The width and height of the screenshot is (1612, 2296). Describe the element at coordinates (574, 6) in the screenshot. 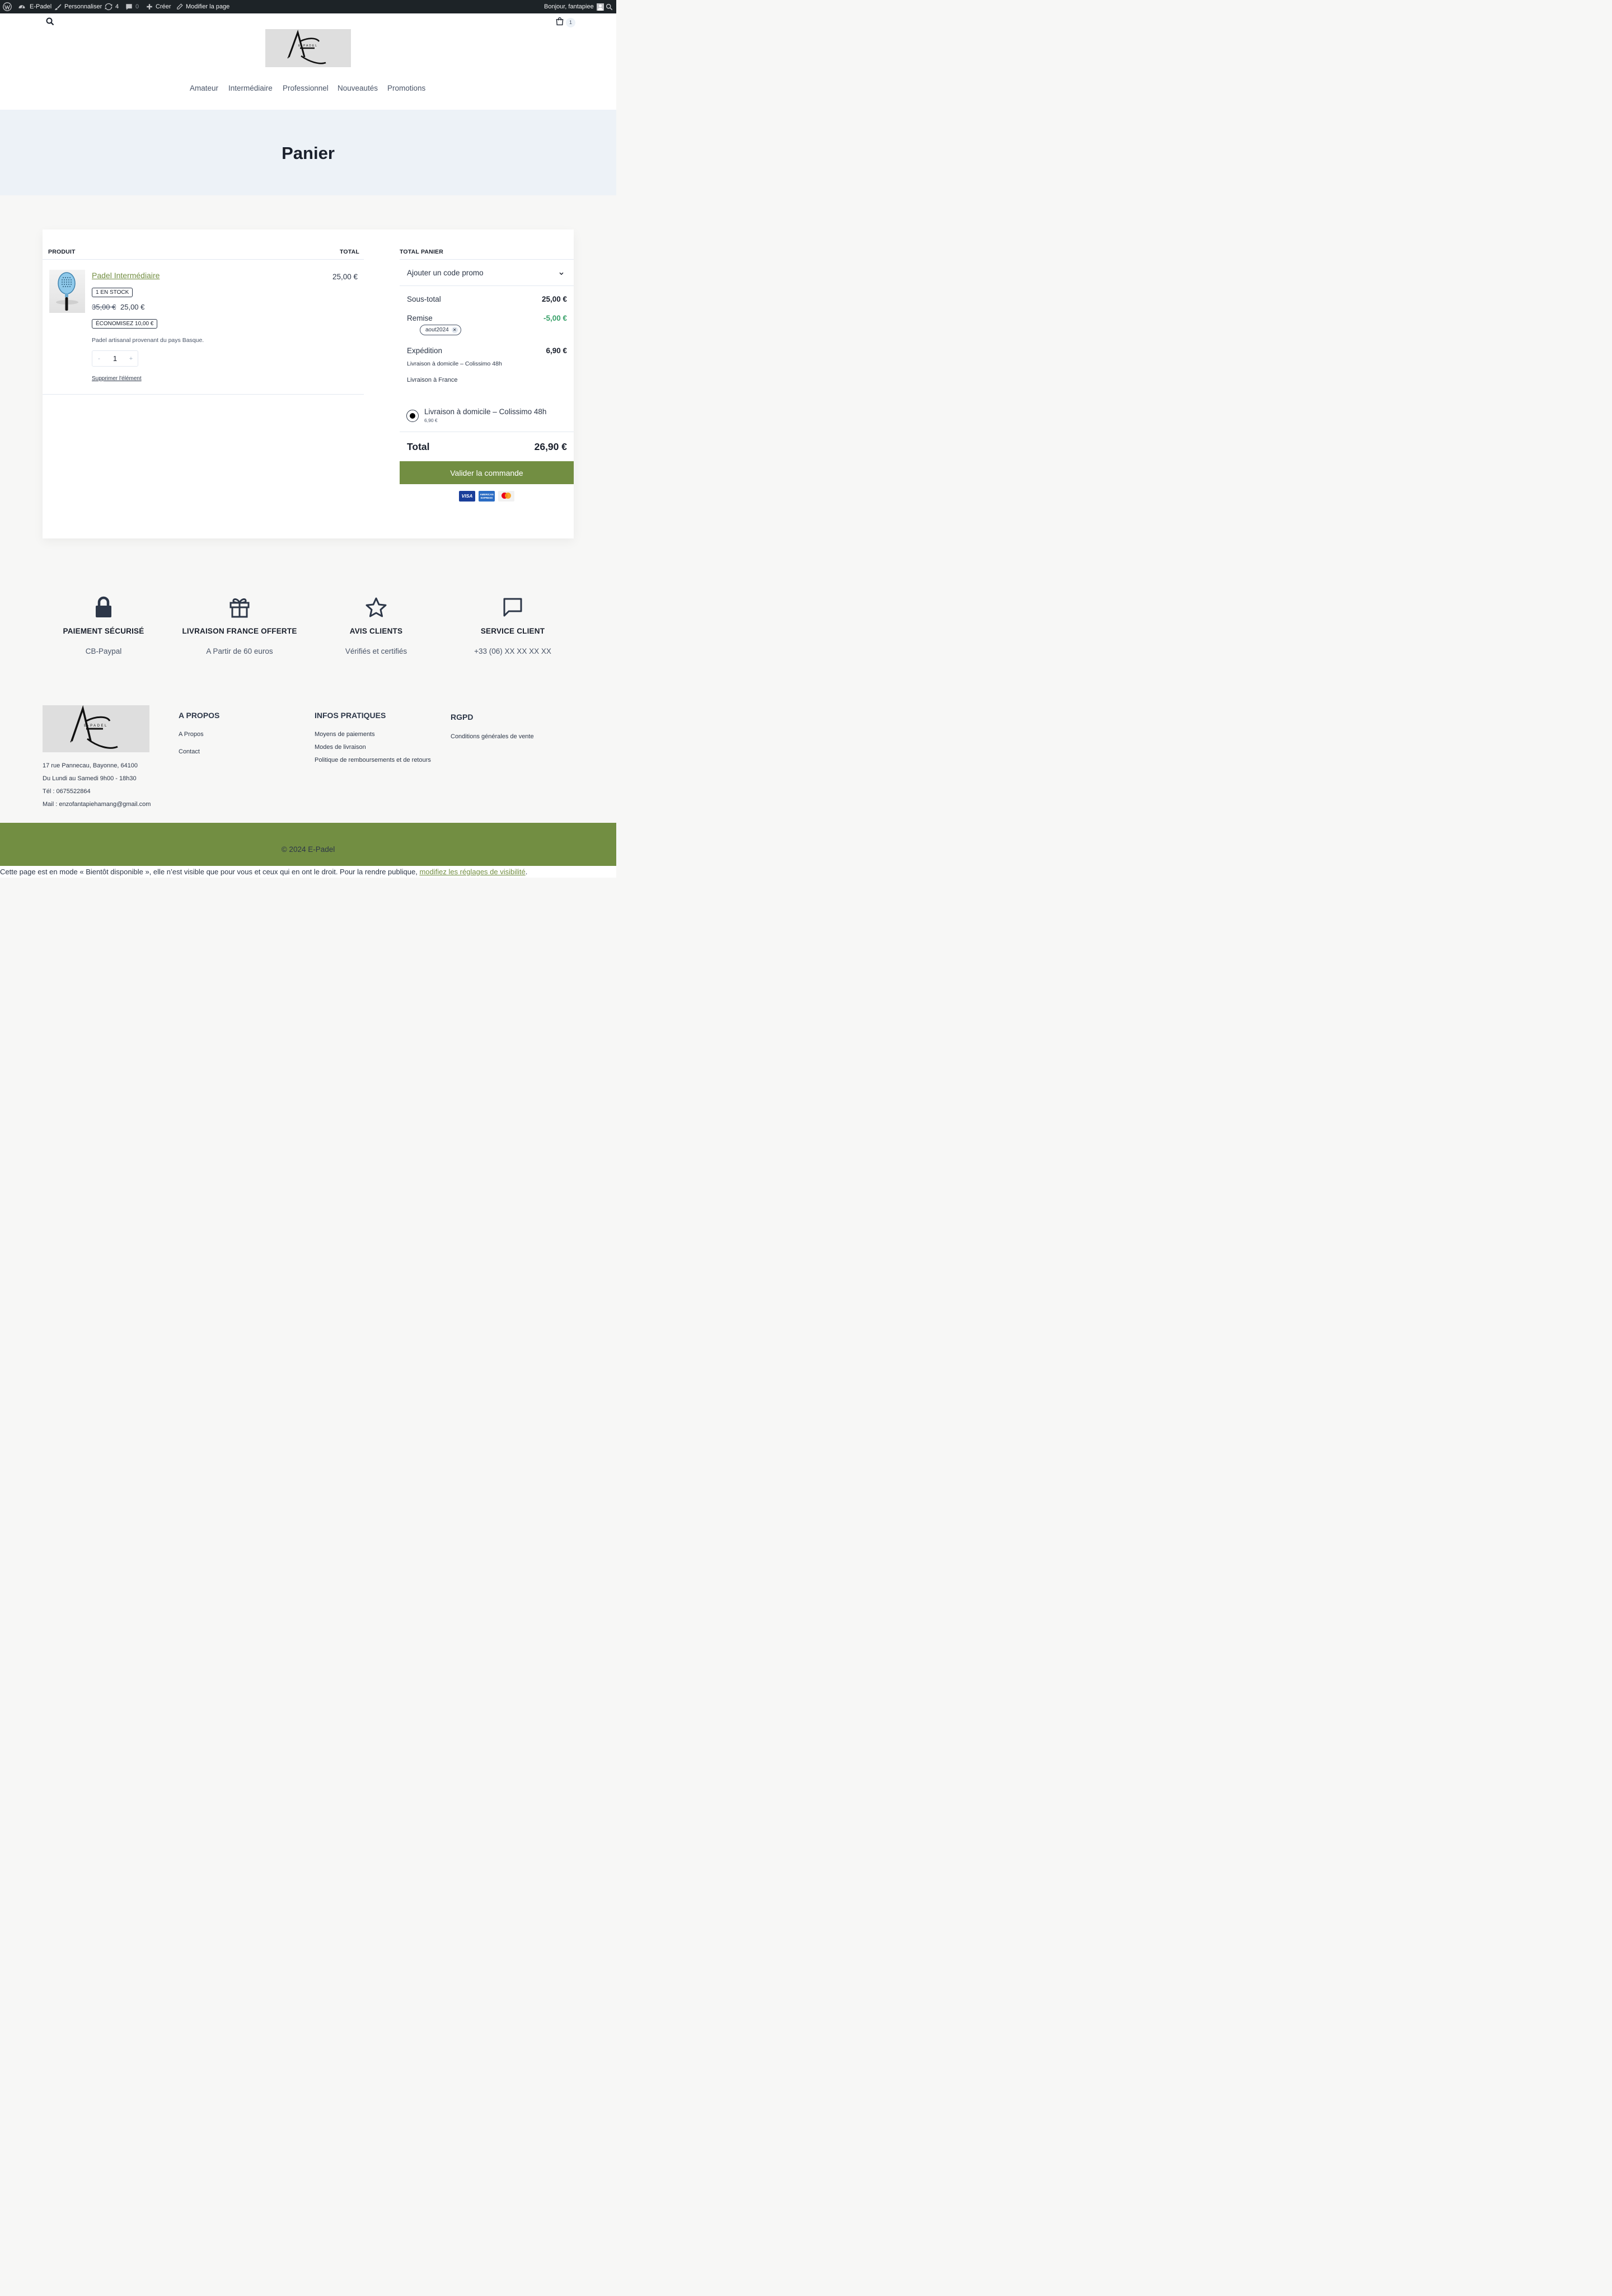

I see `account-menu: Bonjour, fantapiee` at that location.